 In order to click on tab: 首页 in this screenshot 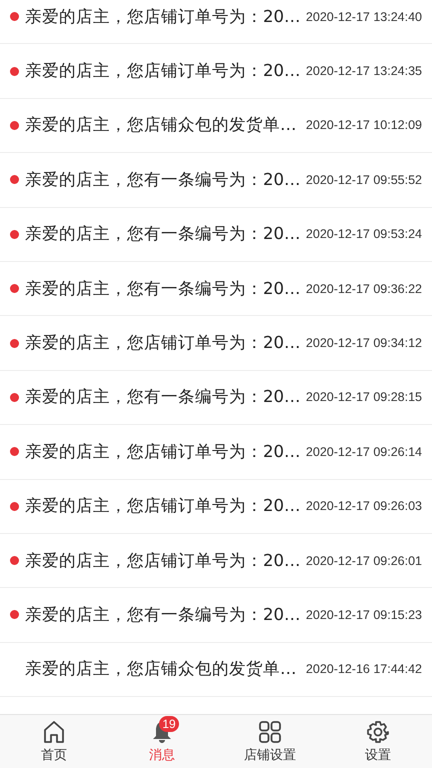, I will do `click(54, 740)`.